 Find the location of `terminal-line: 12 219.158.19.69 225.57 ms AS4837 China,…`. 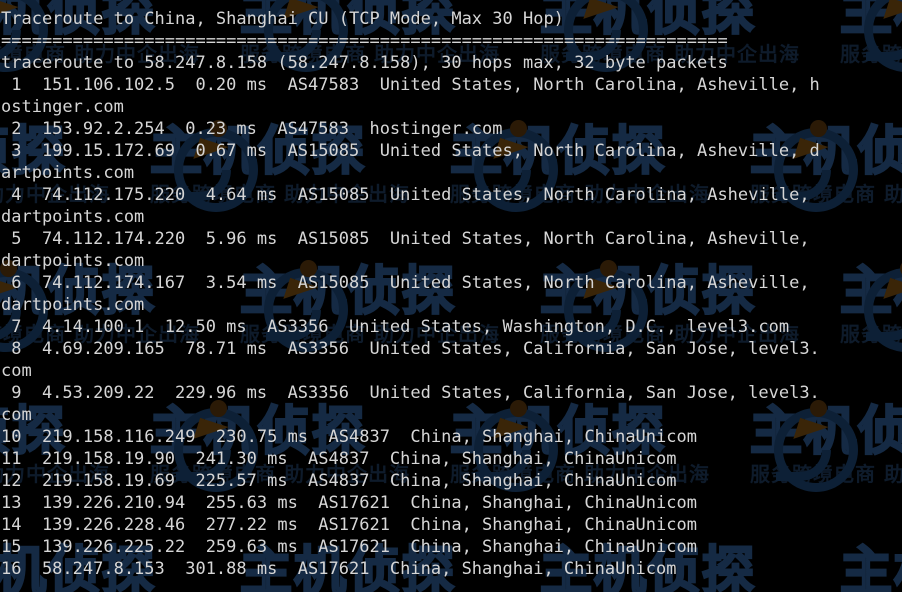

terminal-line: 12 219.158.19.69 225.57 ms AS4837 China,… is located at coordinates (339, 481).